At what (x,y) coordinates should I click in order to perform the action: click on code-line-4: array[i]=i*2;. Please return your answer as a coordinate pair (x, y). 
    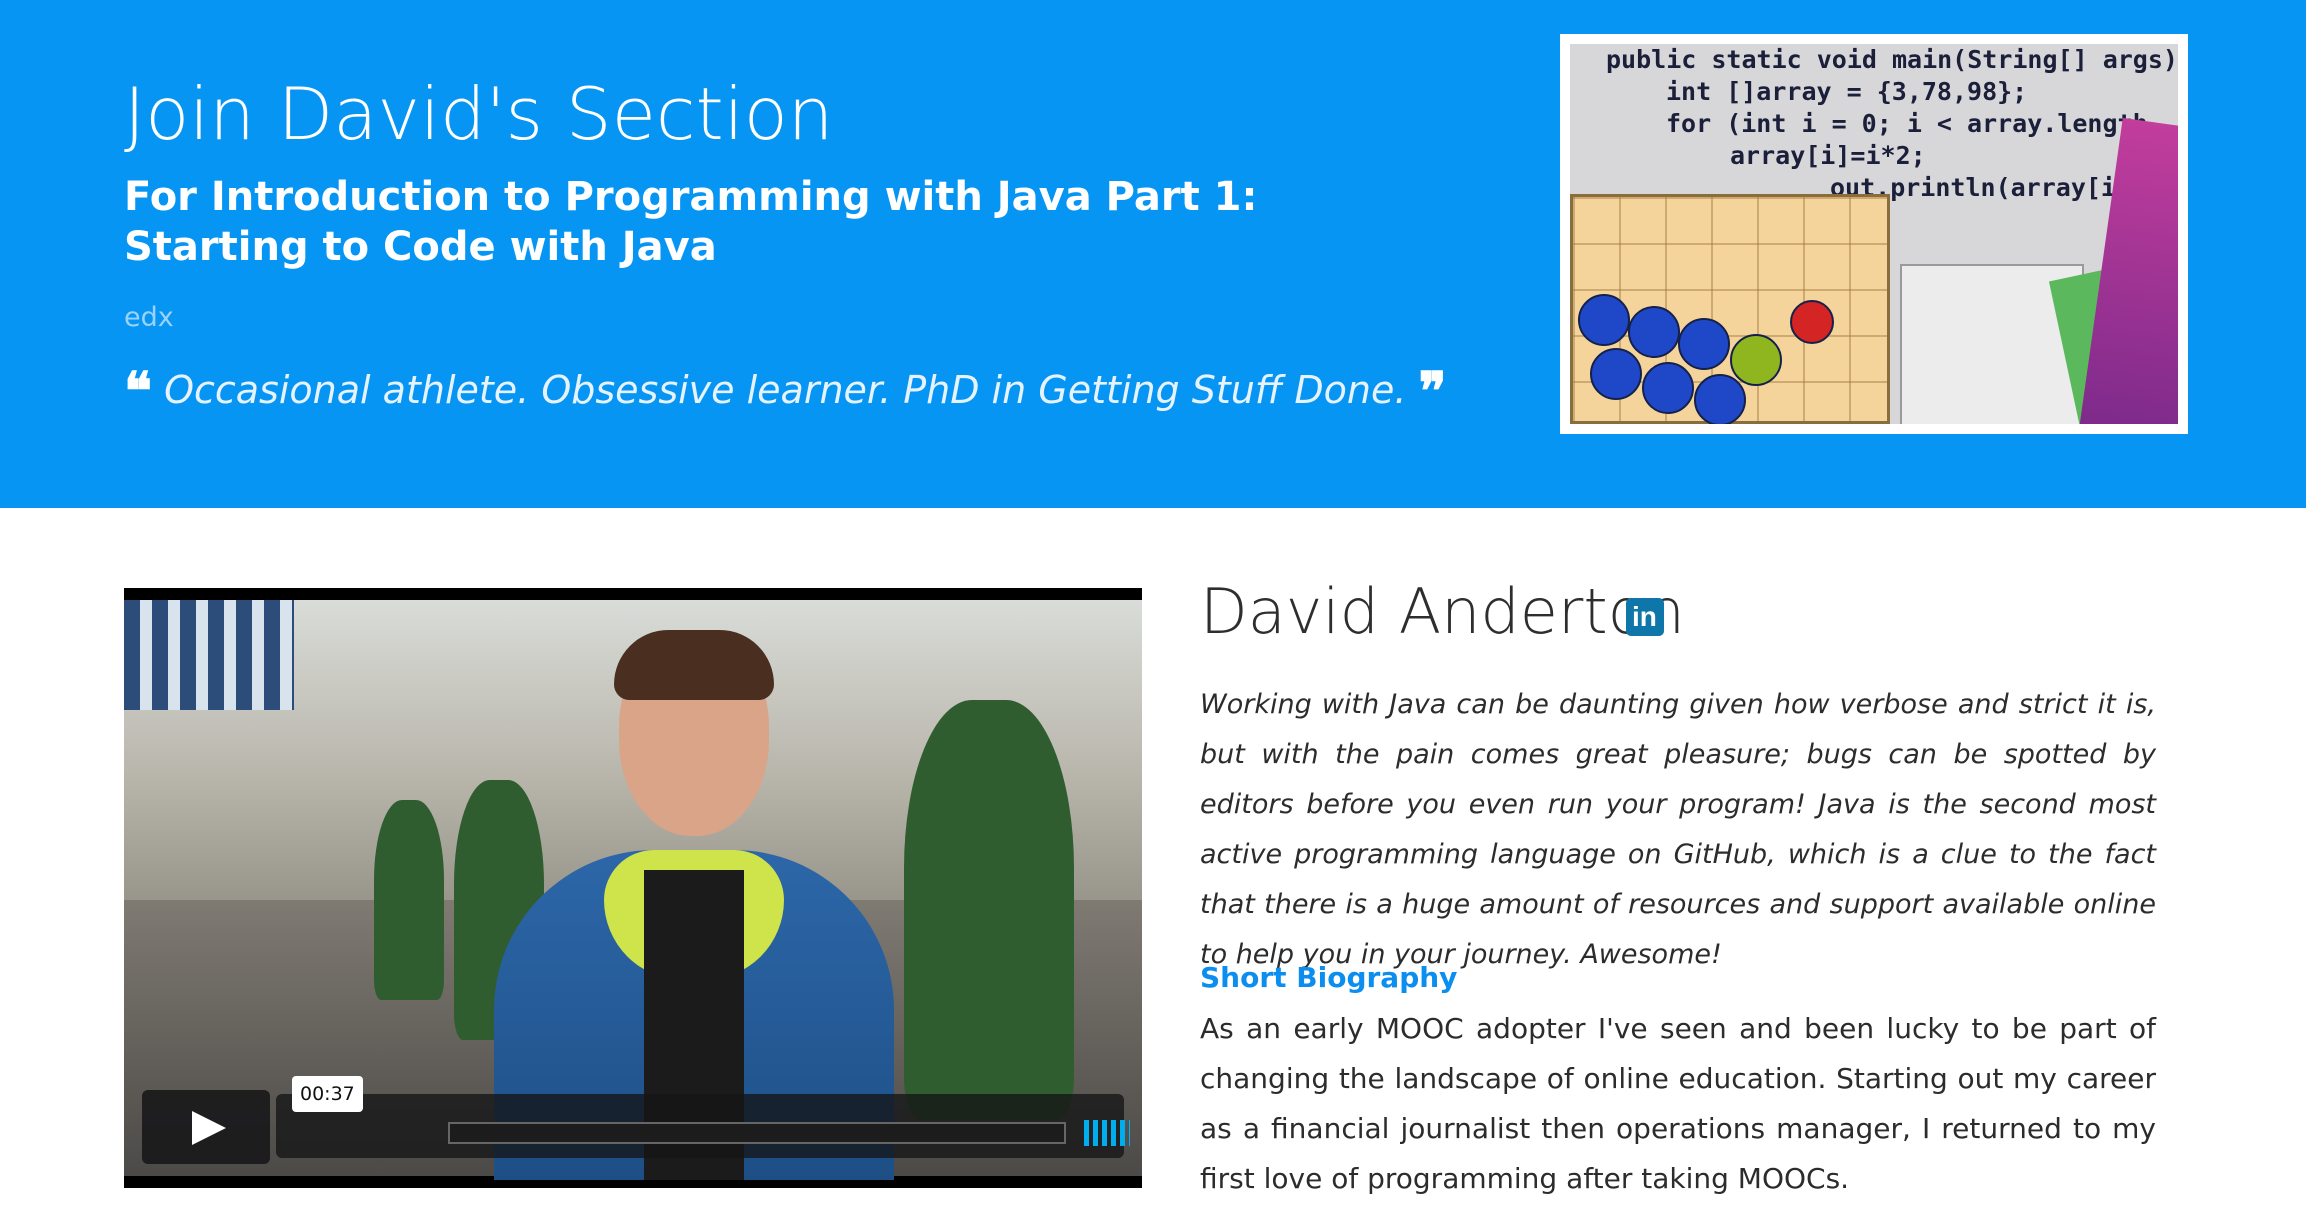
    Looking at the image, I should click on (1828, 155).